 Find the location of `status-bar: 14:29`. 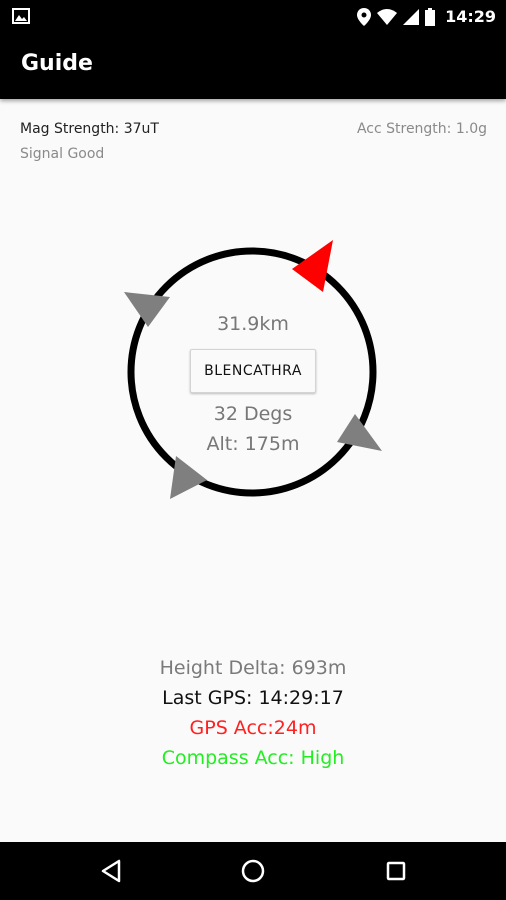

status-bar: 14:29 is located at coordinates (253, 16).